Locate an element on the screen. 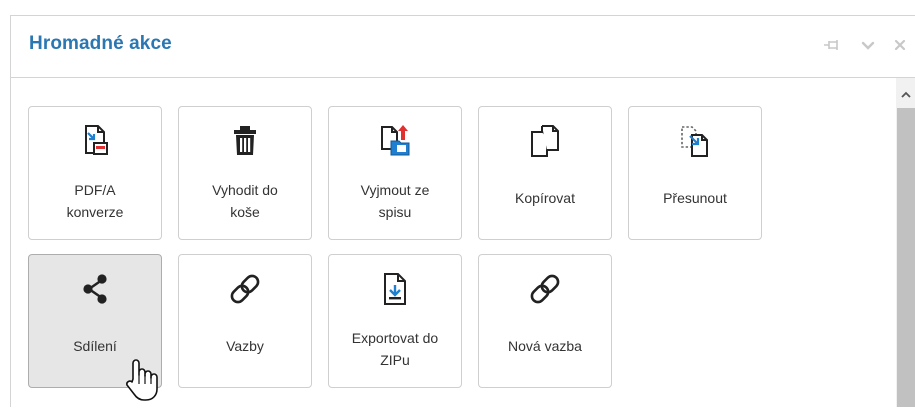  copy-icon is located at coordinates (545, 141).